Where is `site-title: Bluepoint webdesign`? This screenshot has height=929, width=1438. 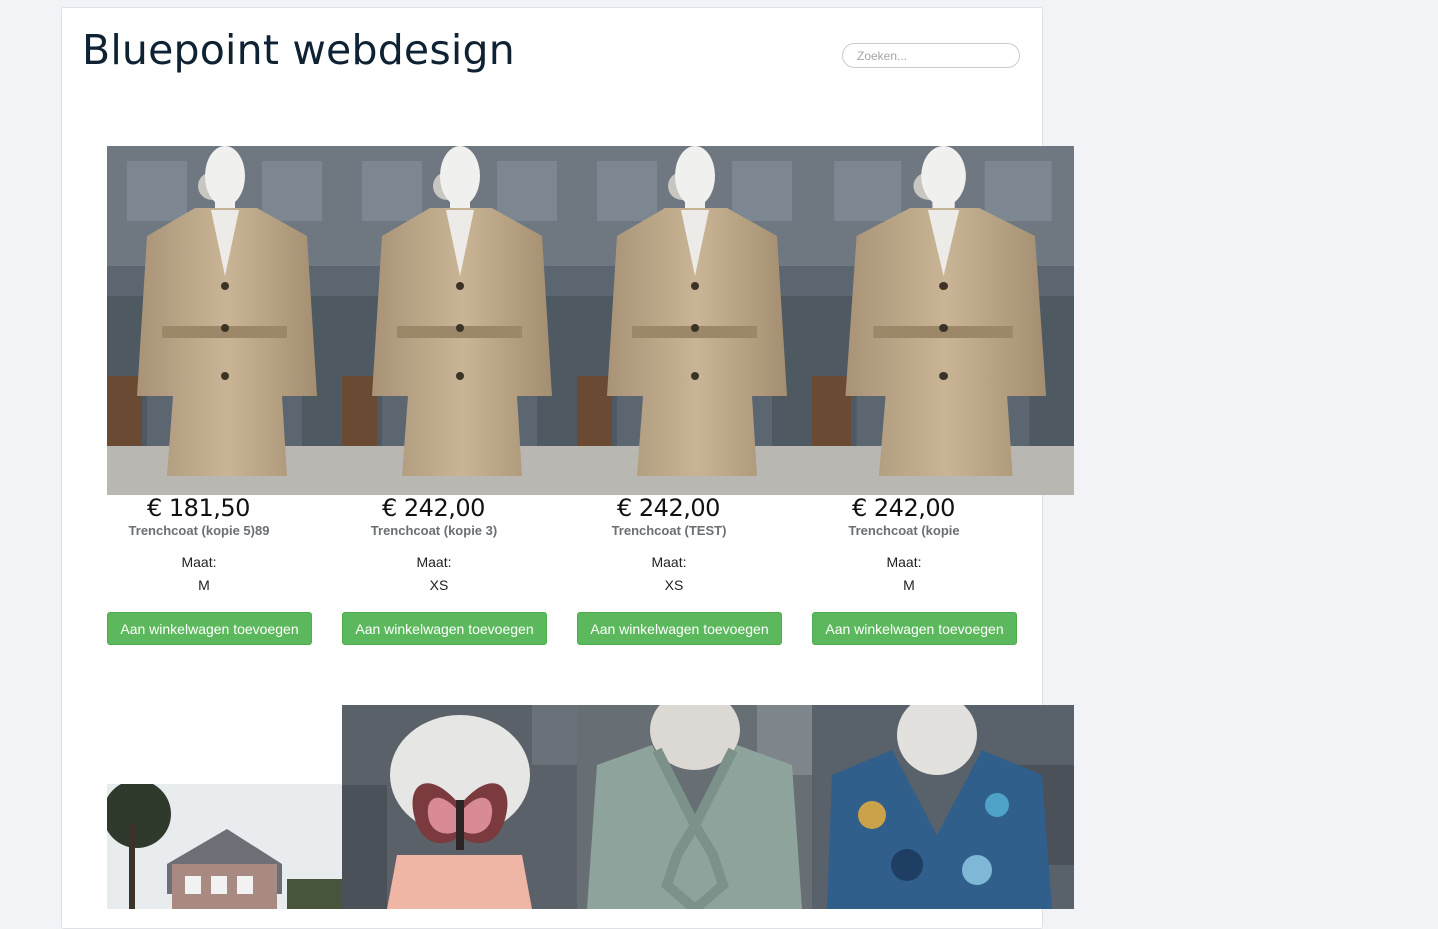
site-title: Bluepoint webdesign is located at coordinates (298, 50).